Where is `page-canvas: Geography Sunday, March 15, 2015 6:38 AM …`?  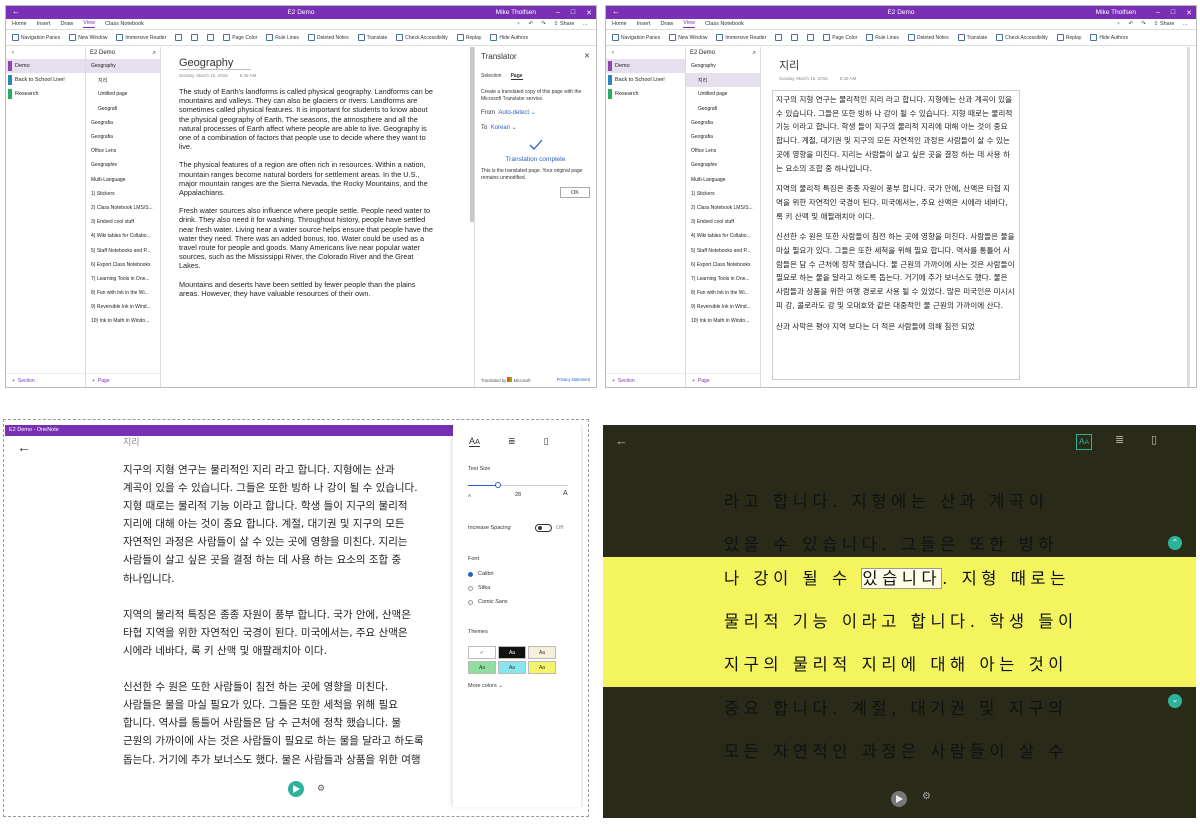
page-canvas: Geography Sunday, March 15, 2015 6:38 AM … is located at coordinates (318, 217).